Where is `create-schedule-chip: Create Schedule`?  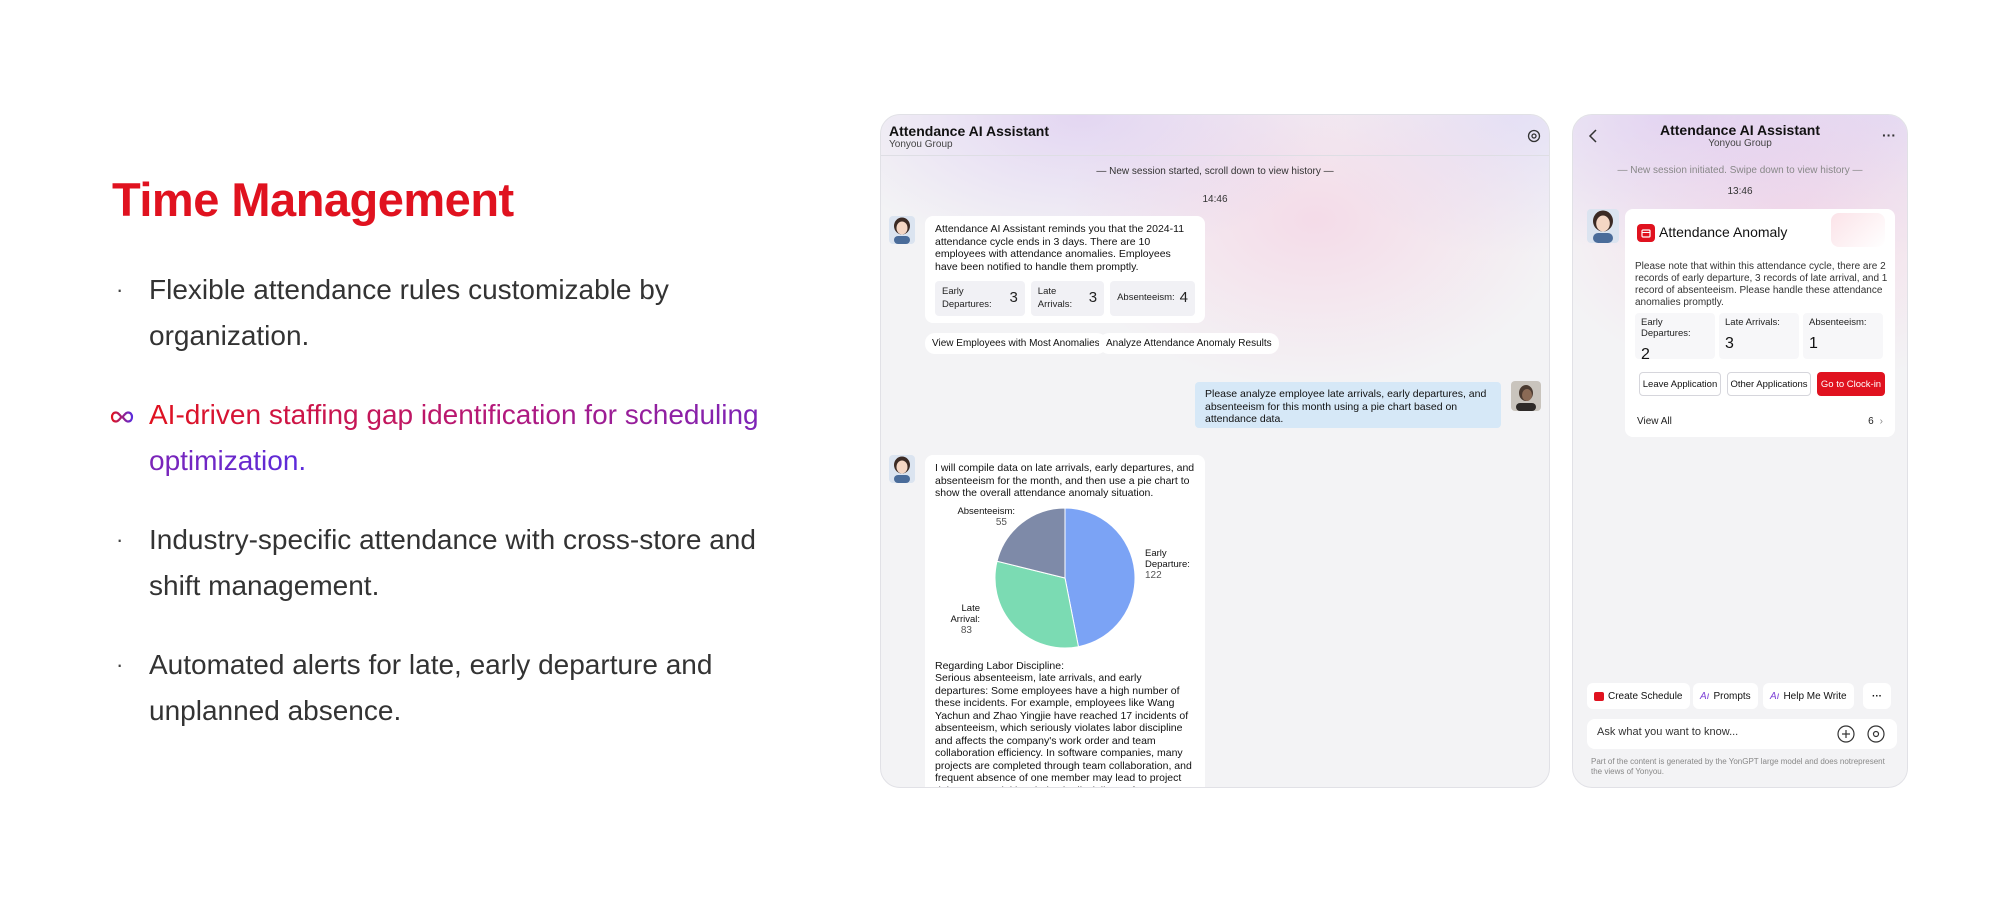
create-schedule-chip: Create Schedule is located at coordinates (1638, 696).